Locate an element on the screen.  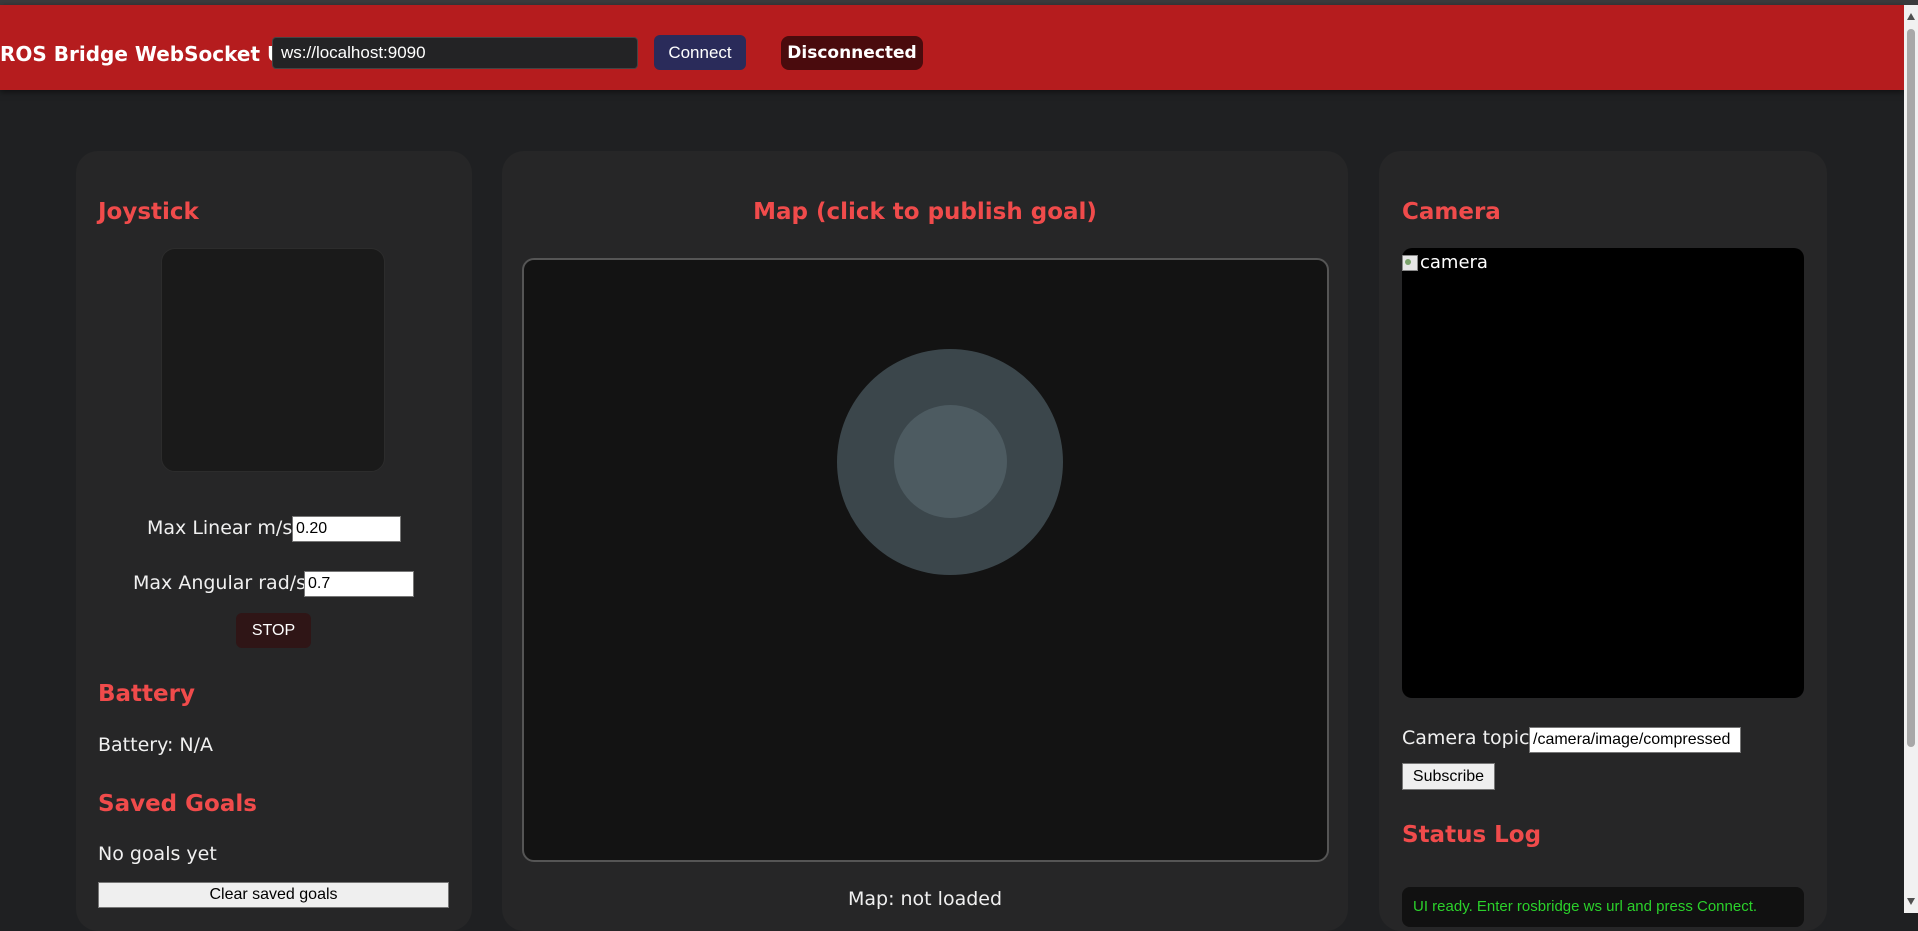
broken-image-icon is located at coordinates (1410, 262).